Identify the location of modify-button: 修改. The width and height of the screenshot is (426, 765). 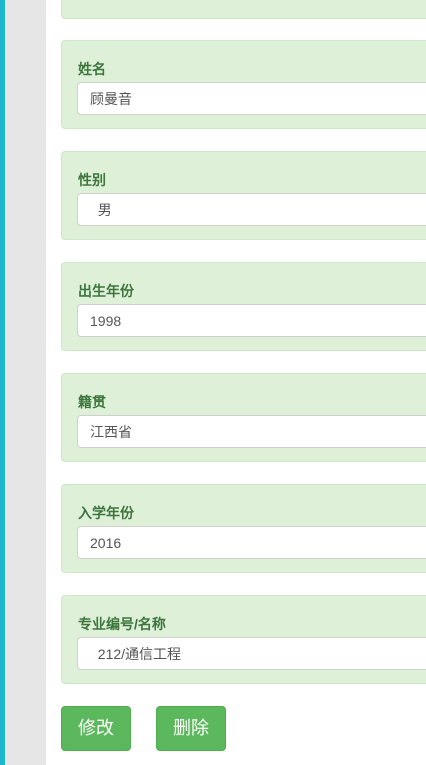
(96, 728).